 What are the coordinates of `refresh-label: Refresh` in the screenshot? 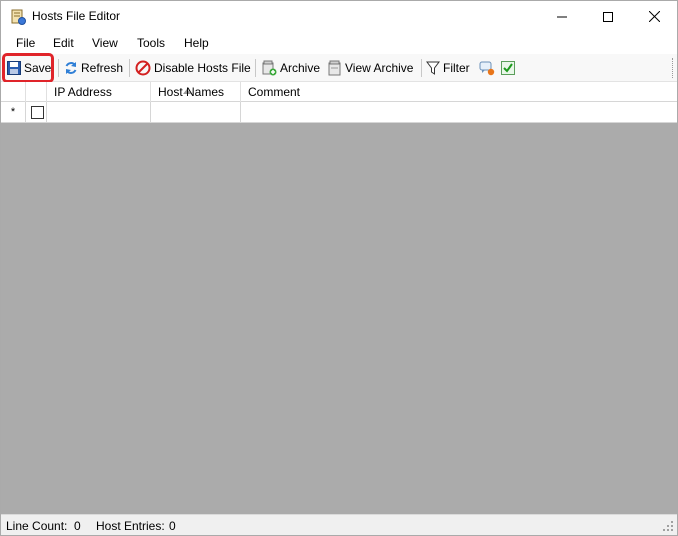 It's located at (102, 68).